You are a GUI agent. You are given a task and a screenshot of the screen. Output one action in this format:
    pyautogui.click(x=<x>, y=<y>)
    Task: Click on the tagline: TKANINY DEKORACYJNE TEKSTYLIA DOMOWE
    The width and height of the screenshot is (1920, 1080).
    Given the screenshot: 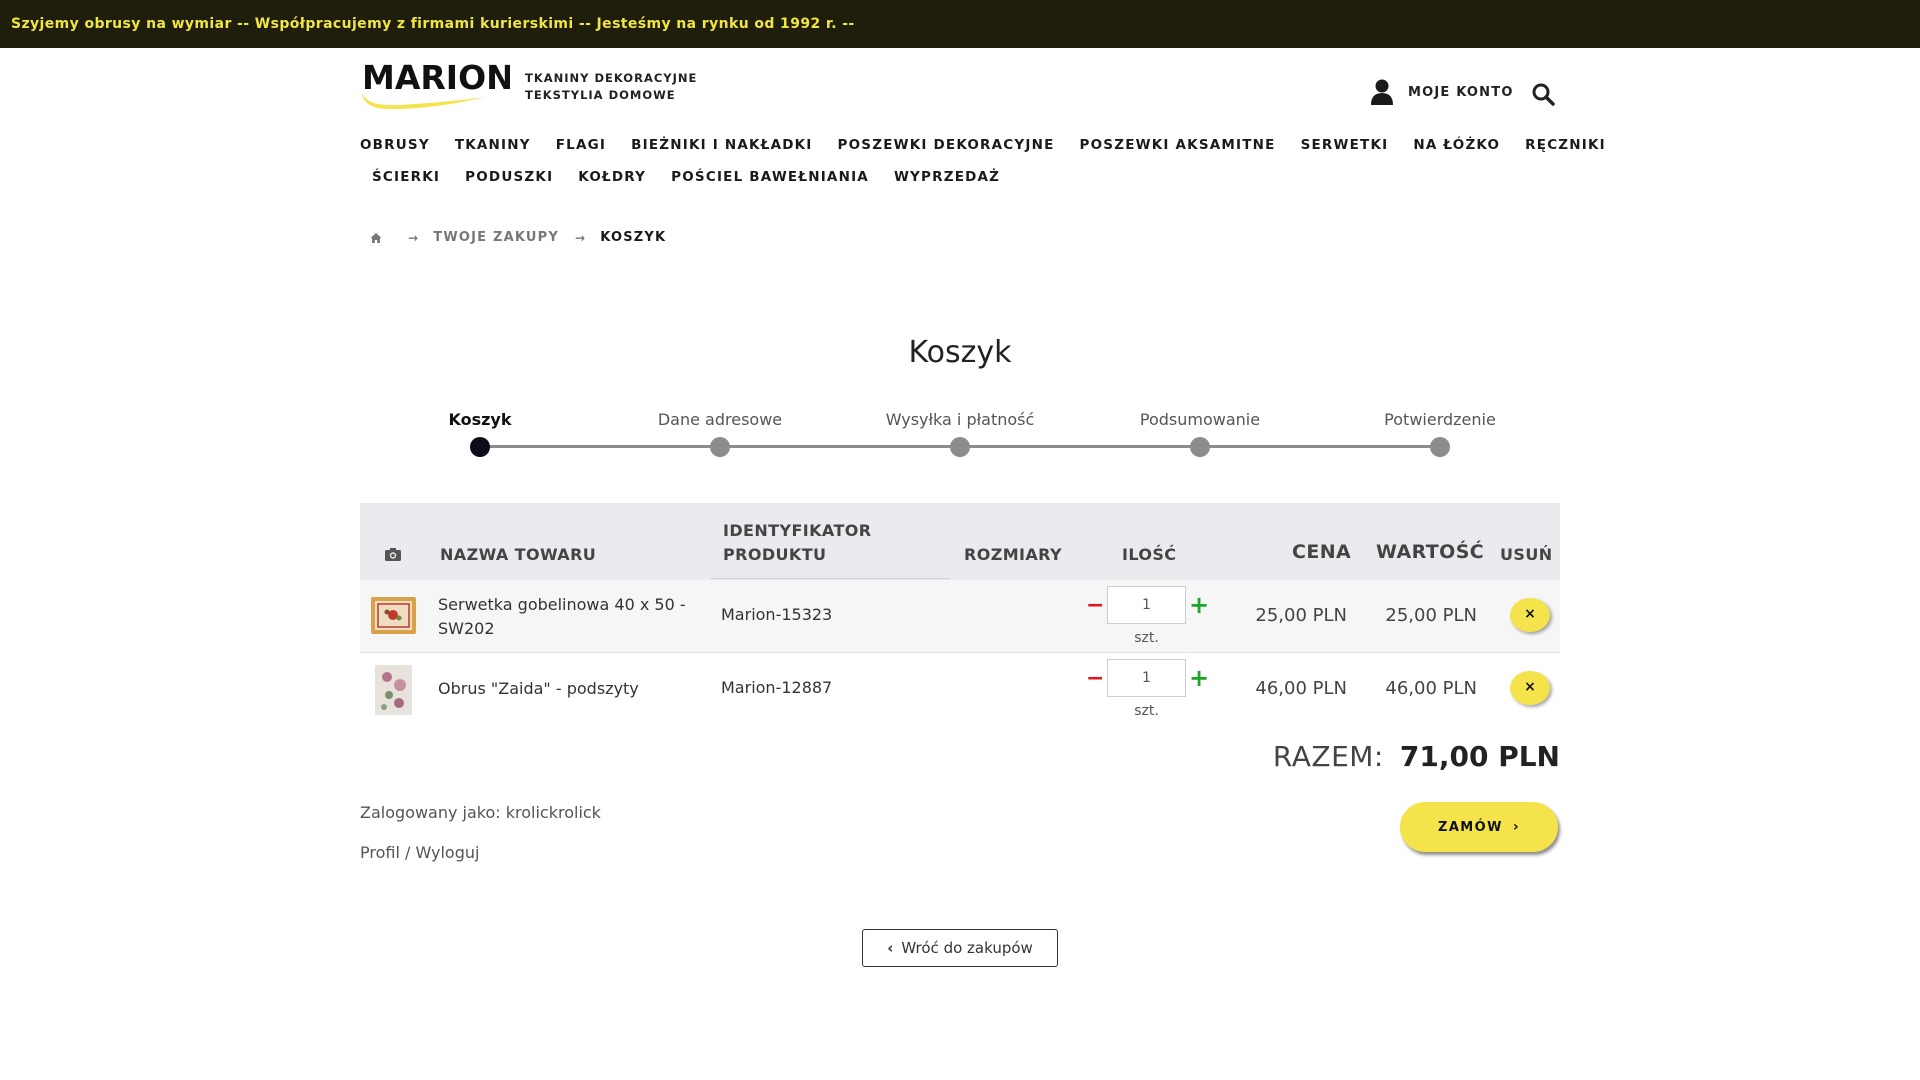 What is the action you would take?
    pyautogui.click(x=611, y=87)
    